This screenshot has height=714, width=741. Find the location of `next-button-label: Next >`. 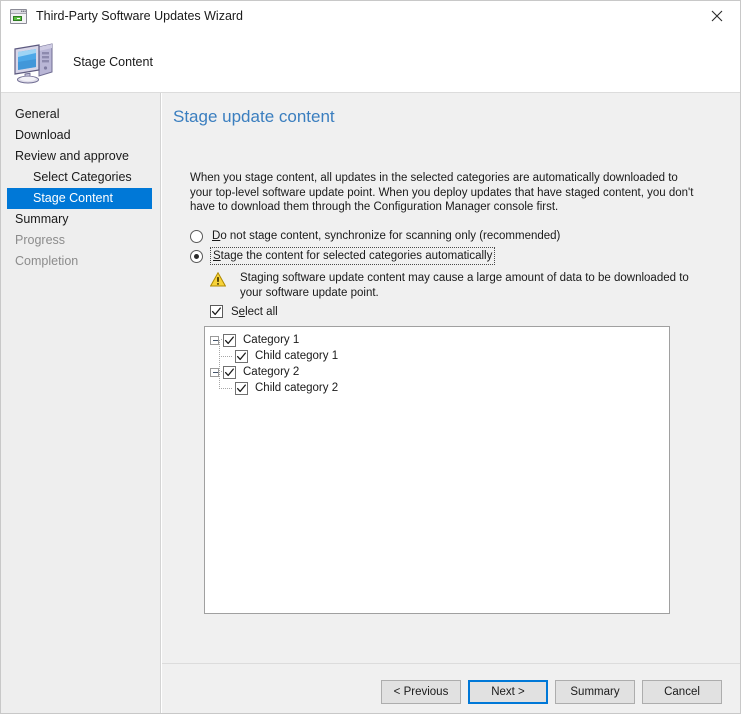

next-button-label: Next > is located at coordinates (508, 692).